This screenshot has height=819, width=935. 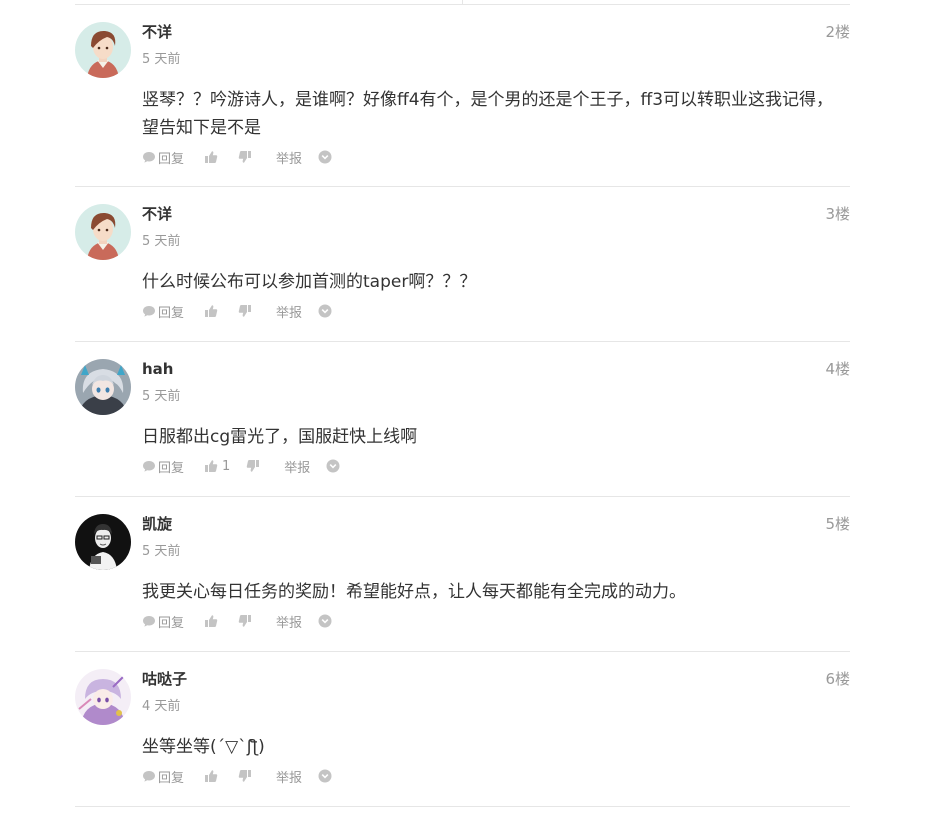 I want to click on comment-actions: 回复 1 举报, so click(x=241, y=466).